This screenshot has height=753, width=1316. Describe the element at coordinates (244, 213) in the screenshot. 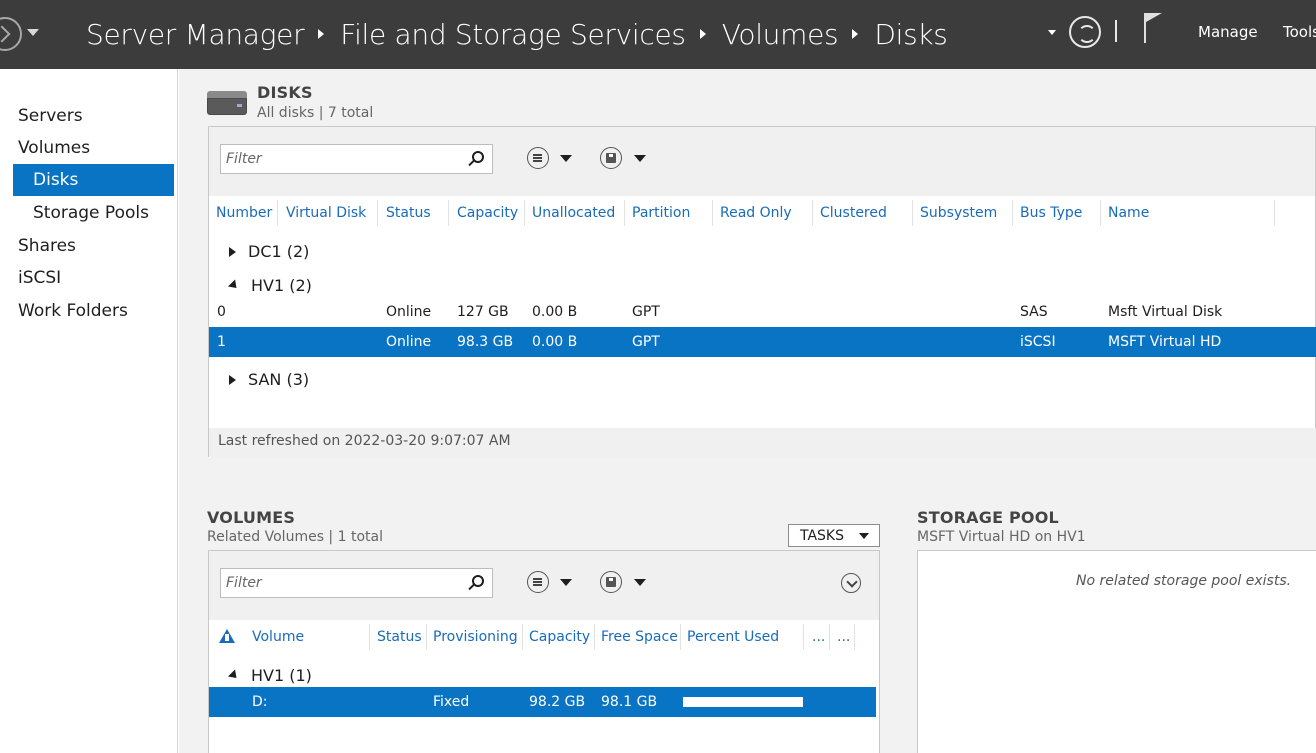

I see `column-header-number: Number` at that location.